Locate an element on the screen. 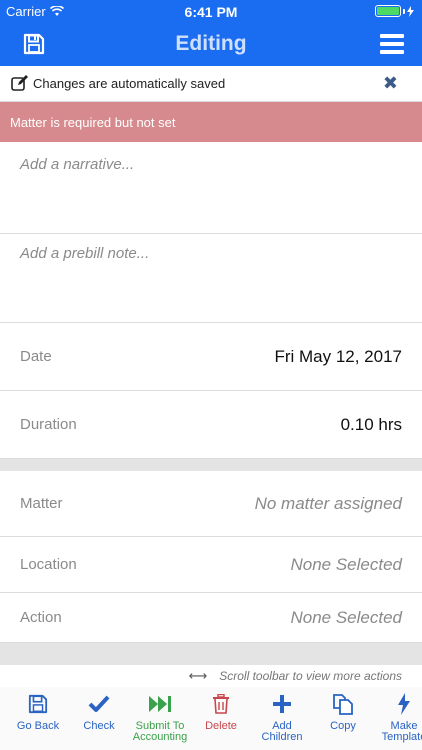  floppy-disk-icon is located at coordinates (38, 704).